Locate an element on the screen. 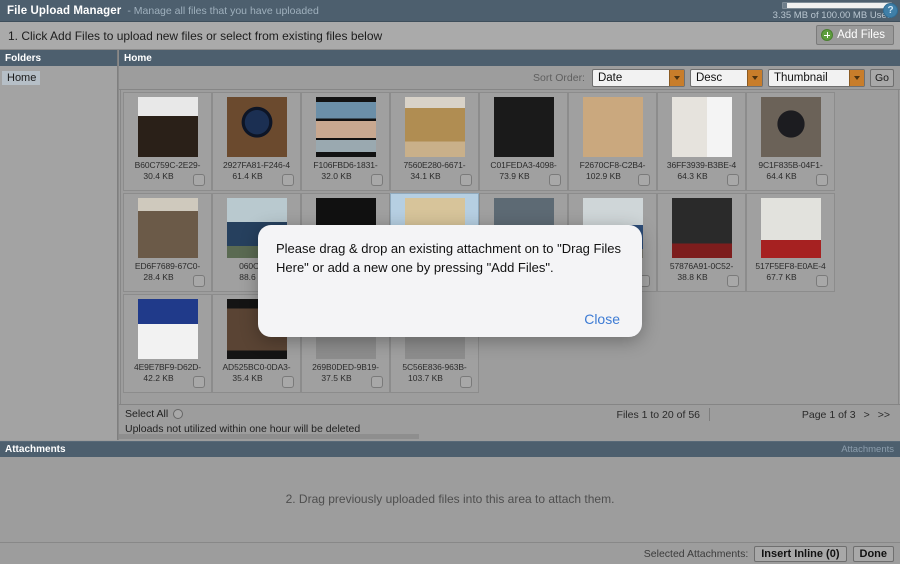  file-tile: 2927FA81-F246-4 61.4 KB is located at coordinates (256, 141).